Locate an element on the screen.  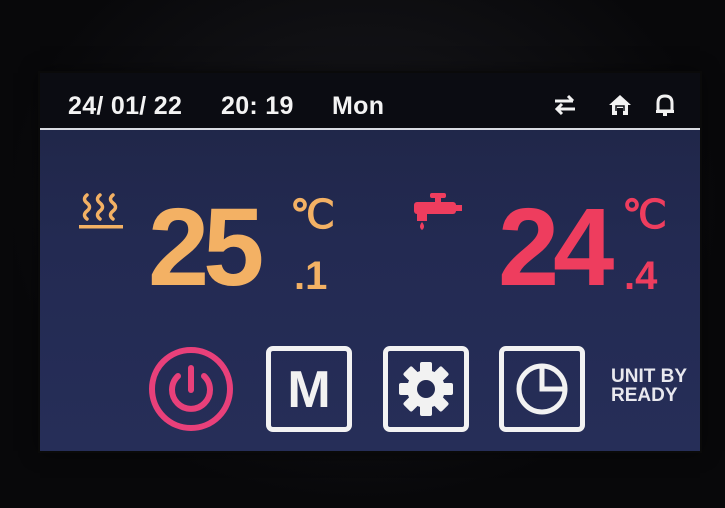
home-icon is located at coordinates (620, 105).